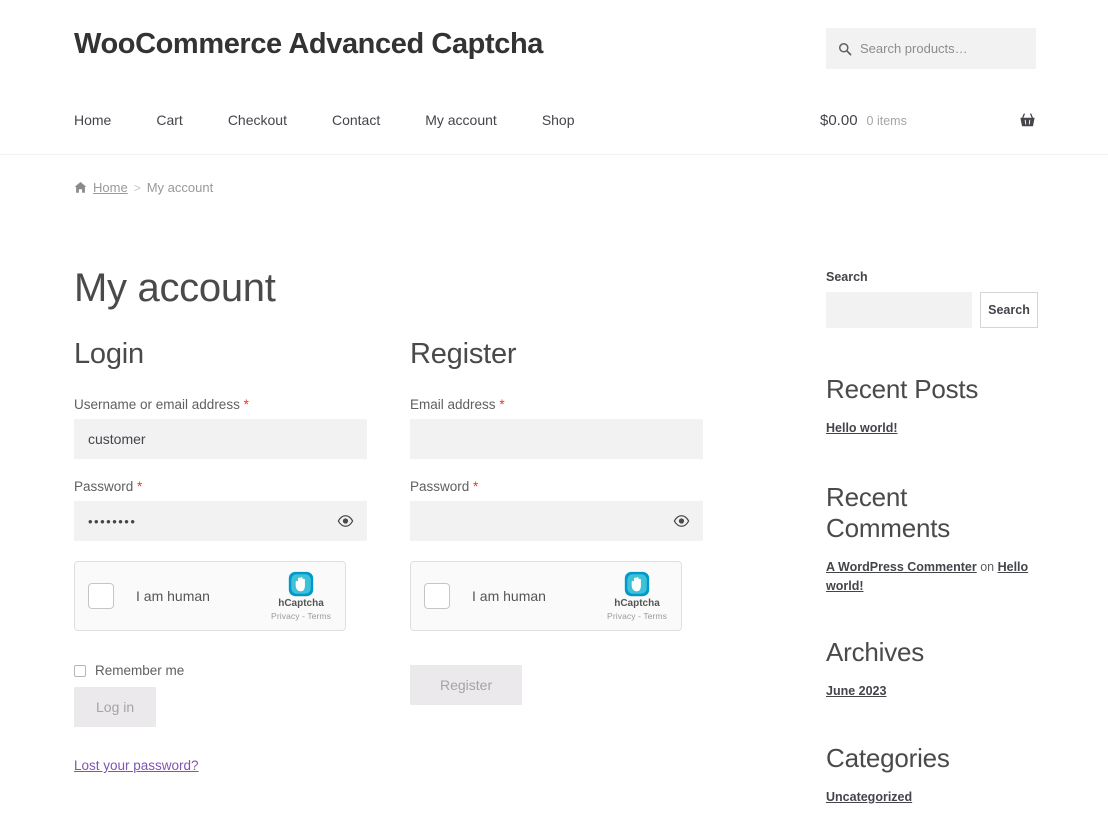 The height and width of the screenshot is (839, 1108). Describe the element at coordinates (309, 44) in the screenshot. I see `site-title: WooCommerce Advanced Captcha` at that location.